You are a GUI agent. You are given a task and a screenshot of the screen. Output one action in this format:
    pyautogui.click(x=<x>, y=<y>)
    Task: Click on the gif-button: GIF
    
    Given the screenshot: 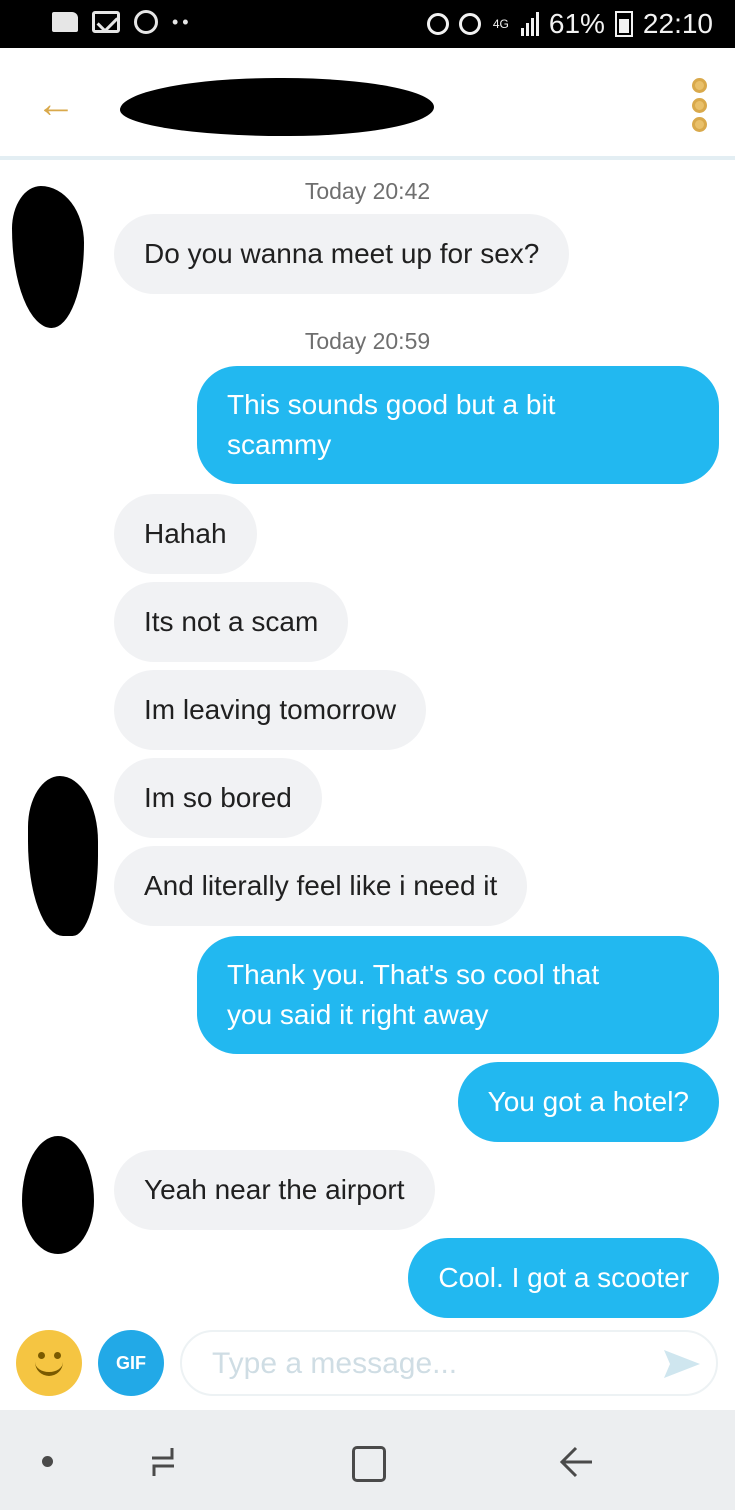 What is the action you would take?
    pyautogui.click(x=131, y=1363)
    